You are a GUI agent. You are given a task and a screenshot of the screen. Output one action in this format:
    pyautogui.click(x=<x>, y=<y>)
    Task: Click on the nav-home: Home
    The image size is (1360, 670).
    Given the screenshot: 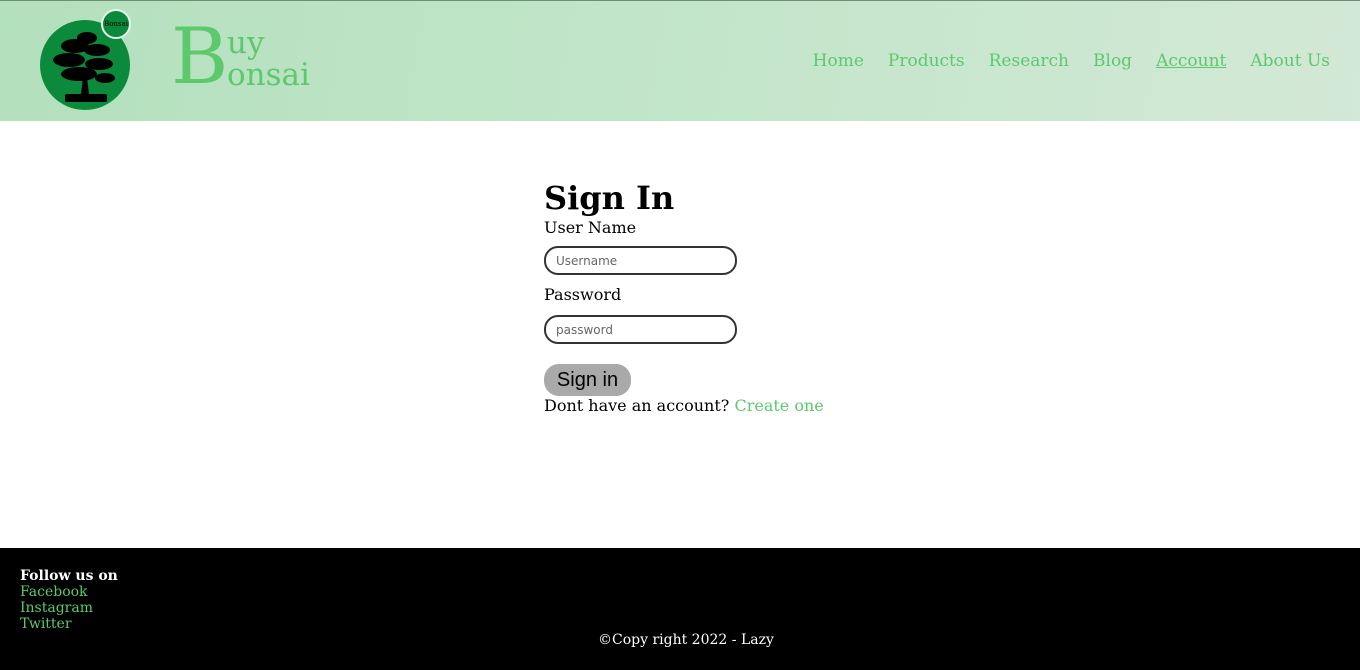 What is the action you would take?
    pyautogui.click(x=838, y=61)
    